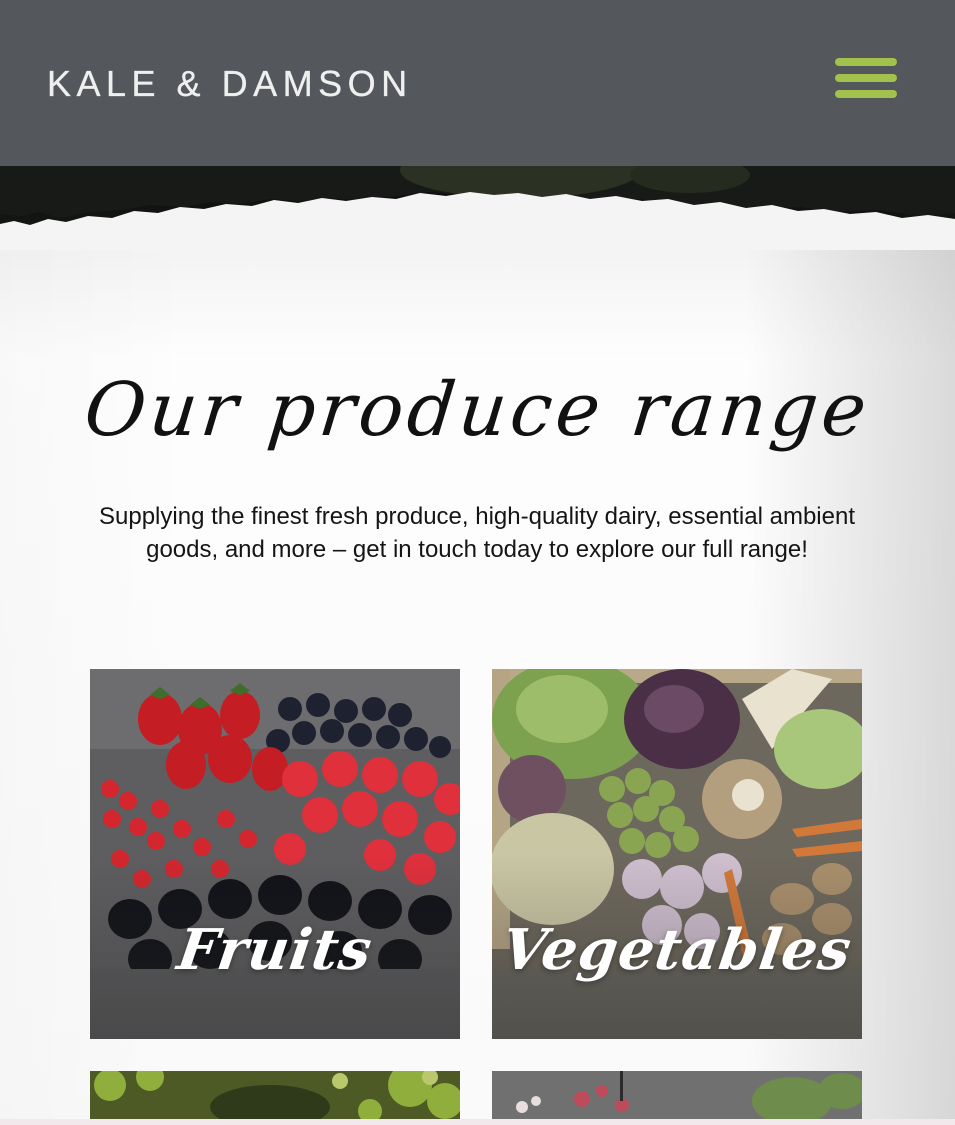 The image size is (955, 1125). Describe the element at coordinates (230, 83) in the screenshot. I see `brand-logo: KALE & DAMSON` at that location.